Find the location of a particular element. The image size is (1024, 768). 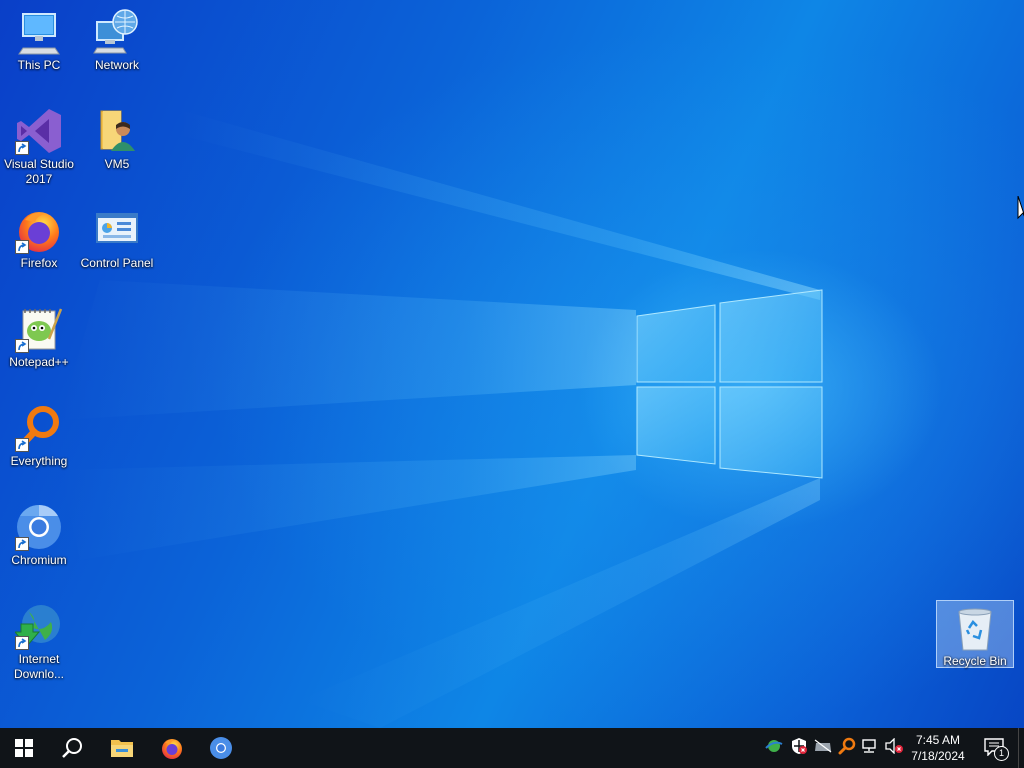

tray-everything is located at coordinates (847, 748).